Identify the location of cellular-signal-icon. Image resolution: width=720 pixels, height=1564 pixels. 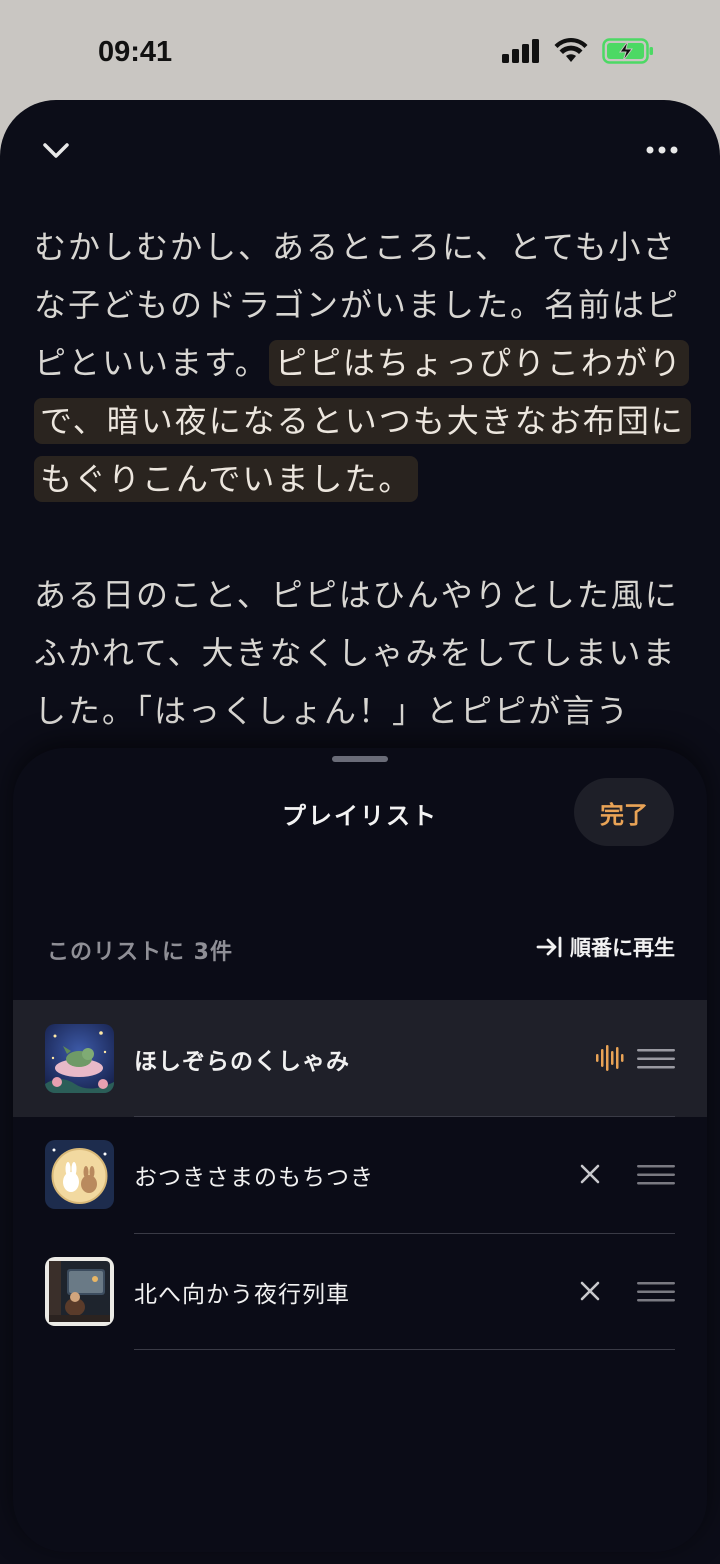
(520, 51).